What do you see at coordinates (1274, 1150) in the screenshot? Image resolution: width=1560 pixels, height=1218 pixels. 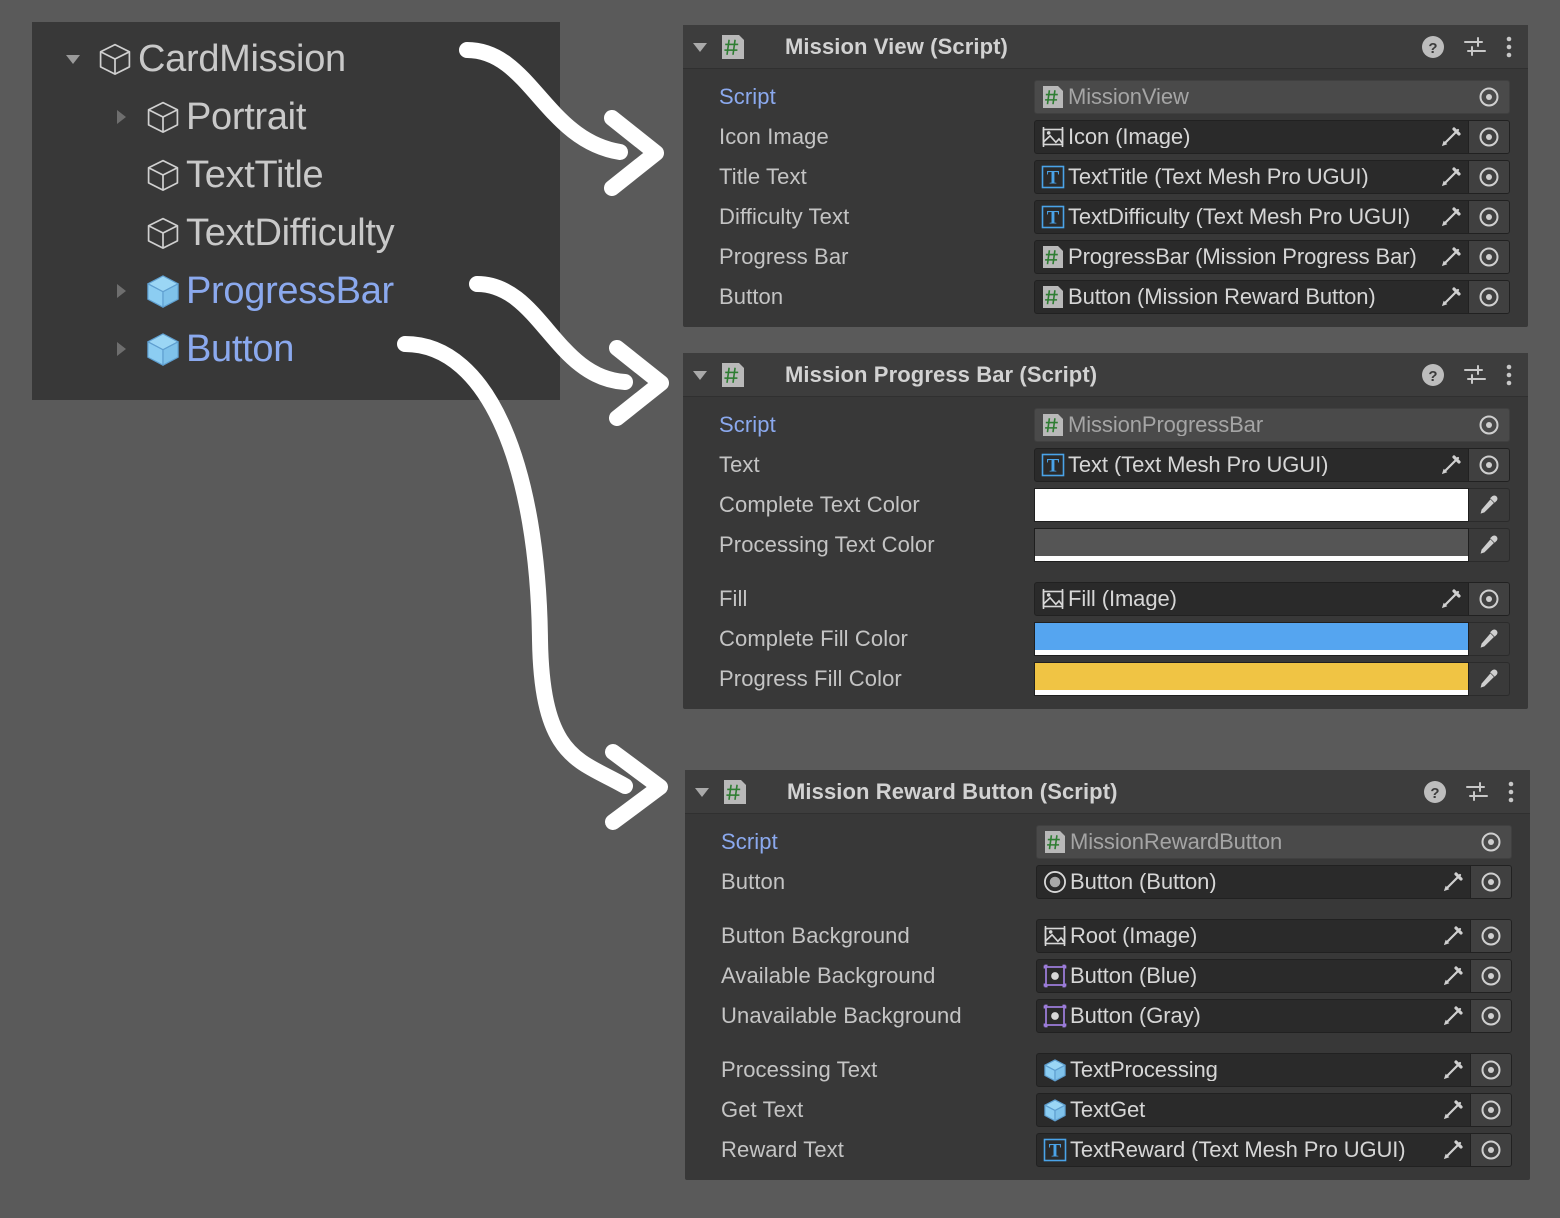 I see `object-field: T TextReward (Text Mesh Pro UGUI)` at bounding box center [1274, 1150].